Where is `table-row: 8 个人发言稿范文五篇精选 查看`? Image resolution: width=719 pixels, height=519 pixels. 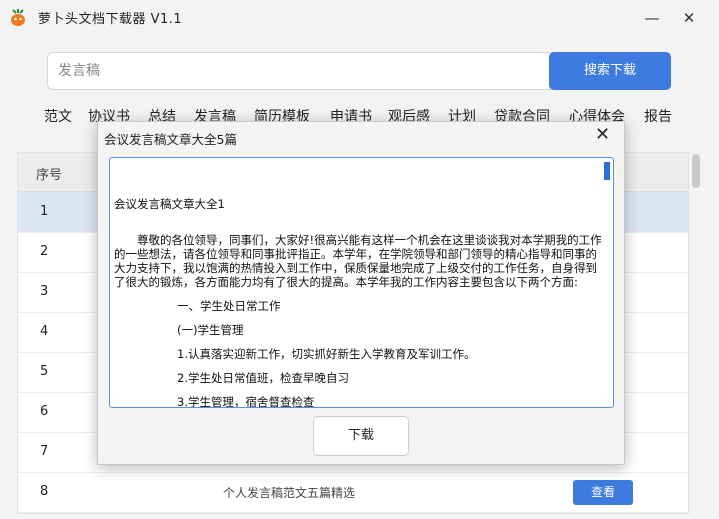 table-row: 8 个人发言稿范文五篇精选 查看 is located at coordinates (353, 492).